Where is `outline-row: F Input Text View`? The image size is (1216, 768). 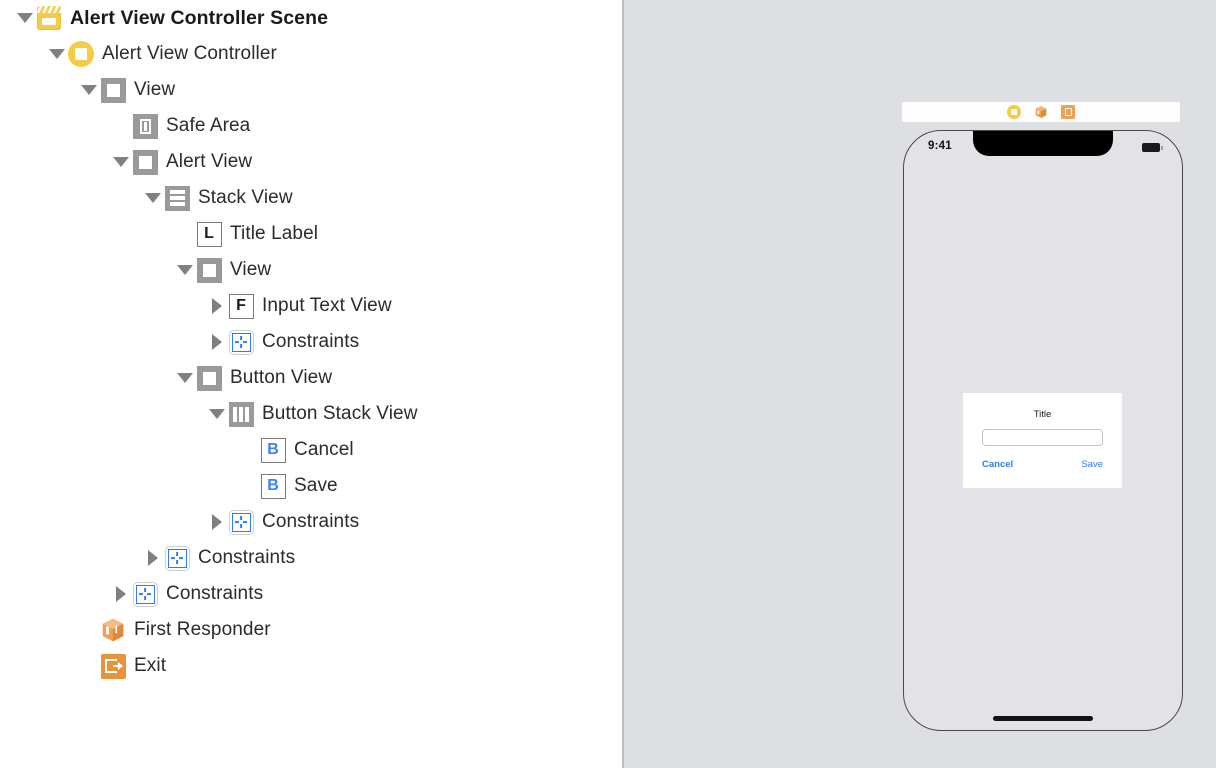 outline-row: F Input Text View is located at coordinates (311, 306).